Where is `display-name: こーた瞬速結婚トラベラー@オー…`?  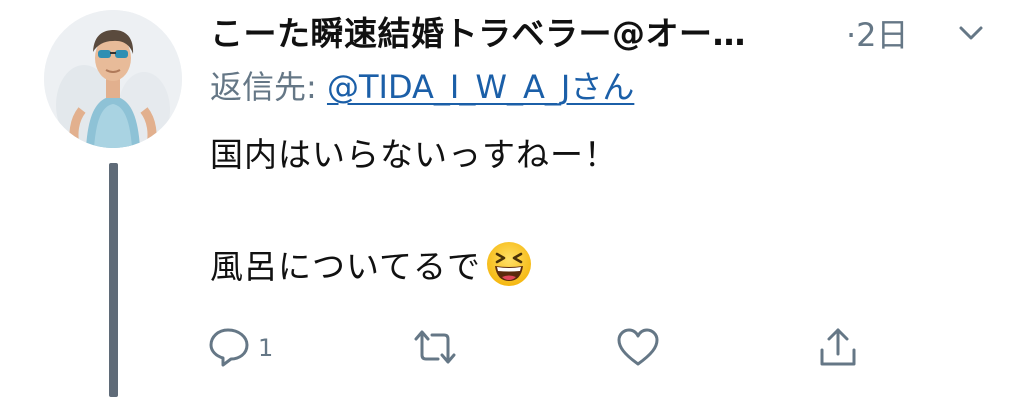
display-name: こーた瞬速結婚トラベラー@オー… is located at coordinates (478, 31).